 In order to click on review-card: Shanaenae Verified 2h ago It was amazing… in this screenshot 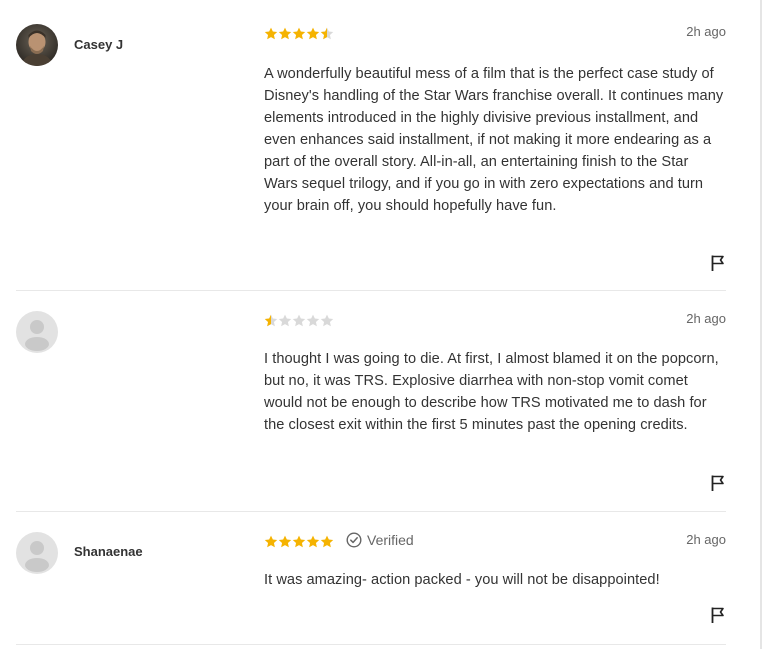, I will do `click(371, 582)`.